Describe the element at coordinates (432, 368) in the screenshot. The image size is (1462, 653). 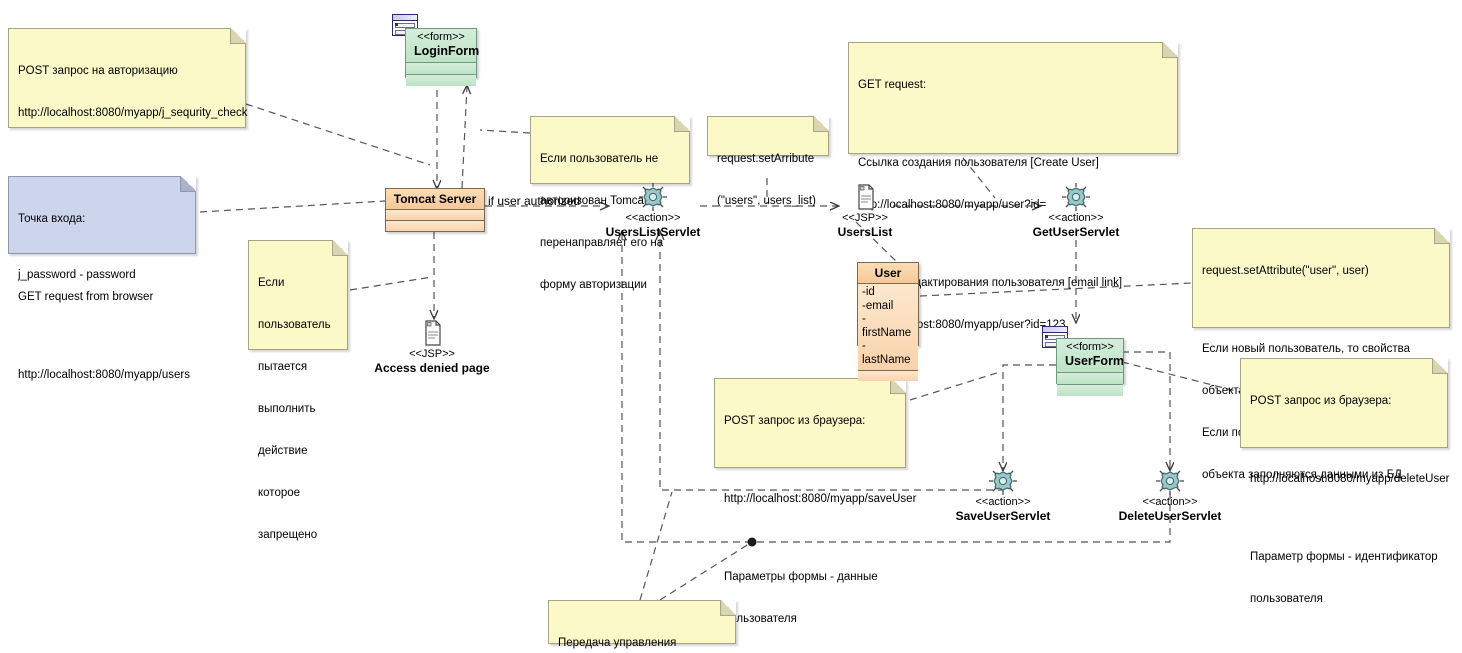
I see `node-name-label: Access denied page` at that location.